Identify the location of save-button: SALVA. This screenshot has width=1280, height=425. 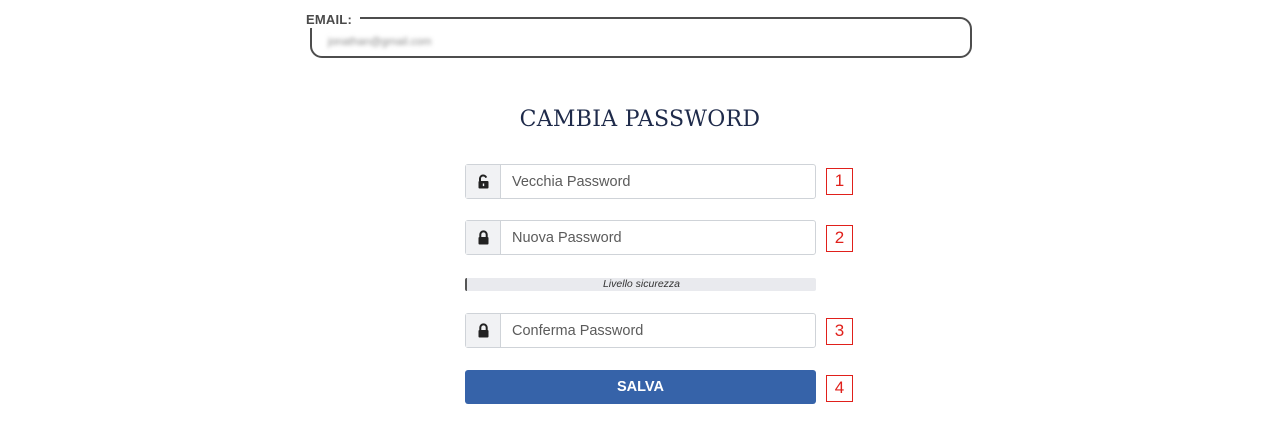
(640, 387).